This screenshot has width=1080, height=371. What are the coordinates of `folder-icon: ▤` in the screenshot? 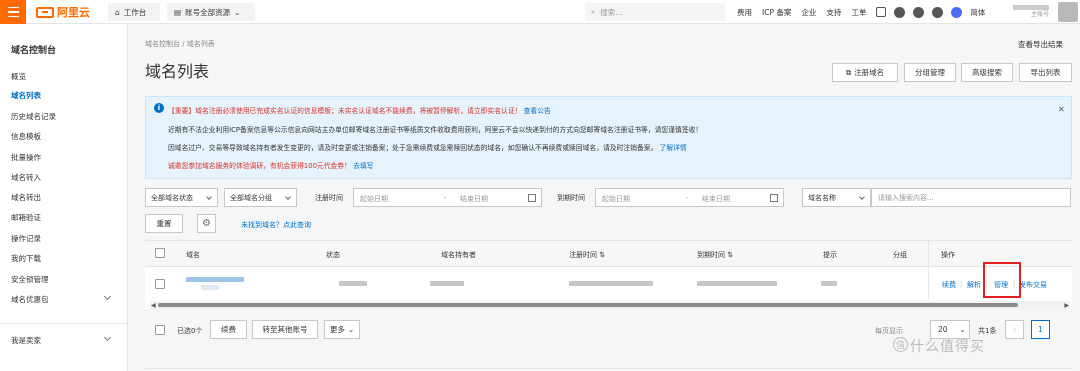 It's located at (178, 12).